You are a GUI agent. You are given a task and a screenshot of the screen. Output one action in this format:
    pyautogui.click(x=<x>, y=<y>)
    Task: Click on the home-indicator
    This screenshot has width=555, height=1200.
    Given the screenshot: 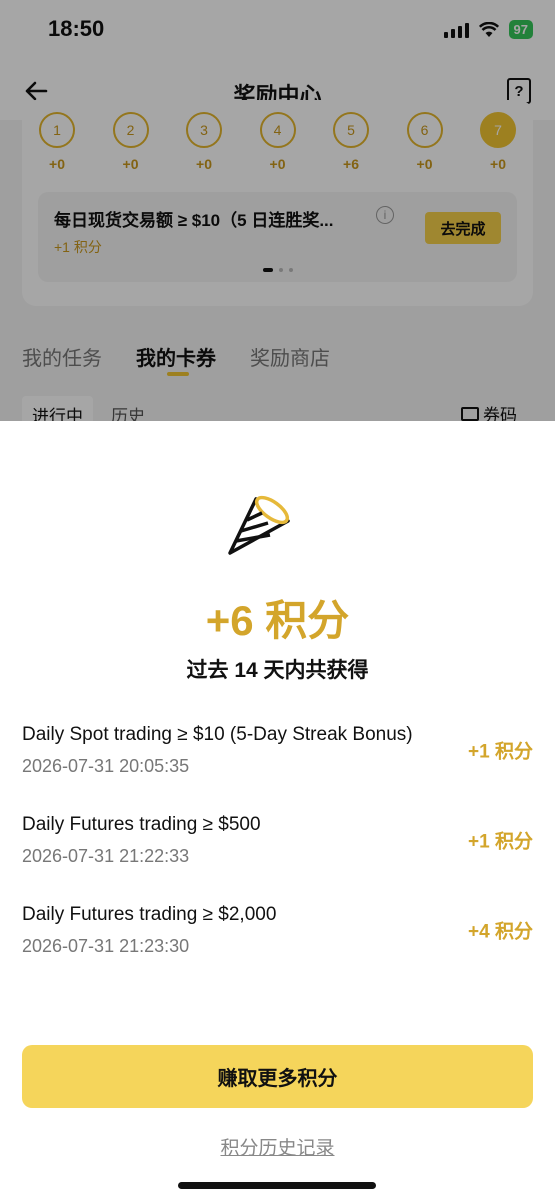 What is the action you would take?
    pyautogui.click(x=277, y=1185)
    